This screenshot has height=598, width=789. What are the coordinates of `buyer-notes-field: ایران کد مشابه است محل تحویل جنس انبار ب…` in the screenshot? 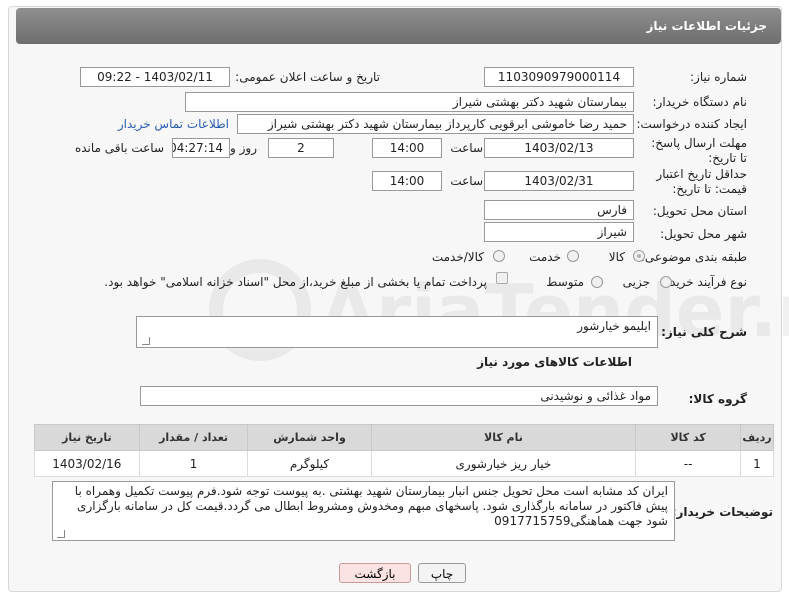 It's located at (363, 511).